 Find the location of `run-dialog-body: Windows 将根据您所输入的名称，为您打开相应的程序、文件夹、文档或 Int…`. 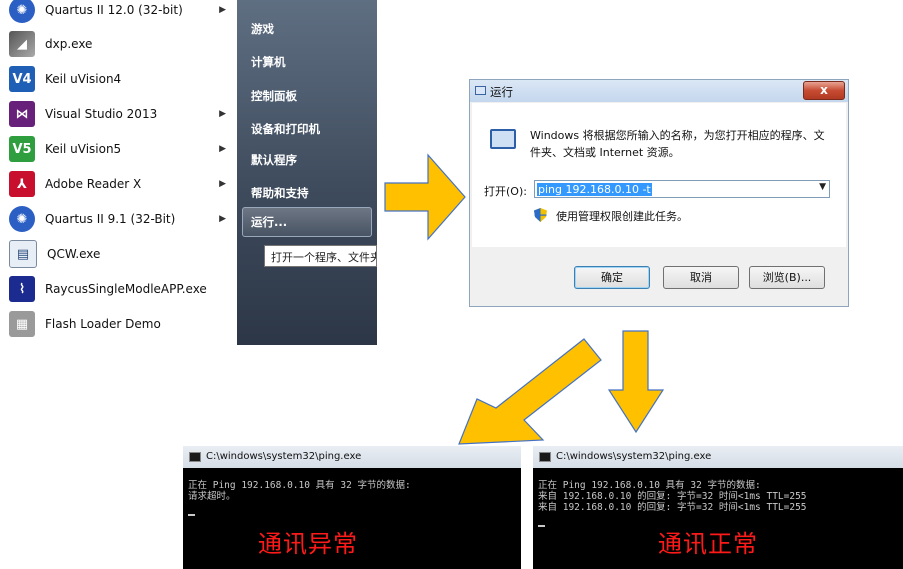

run-dialog-body: Windows 将根据您所输入的名称，为您打开相应的程序、文件夹、文档或 Int… is located at coordinates (659, 175).